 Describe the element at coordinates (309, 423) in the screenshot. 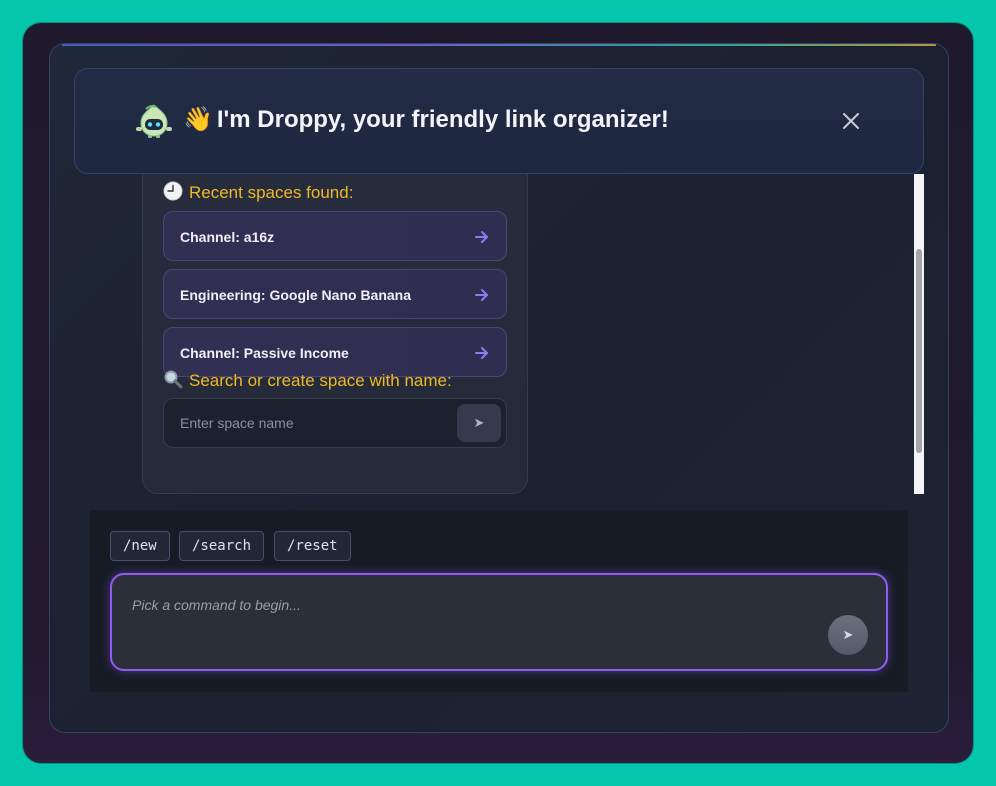

I see `space-name-input` at that location.